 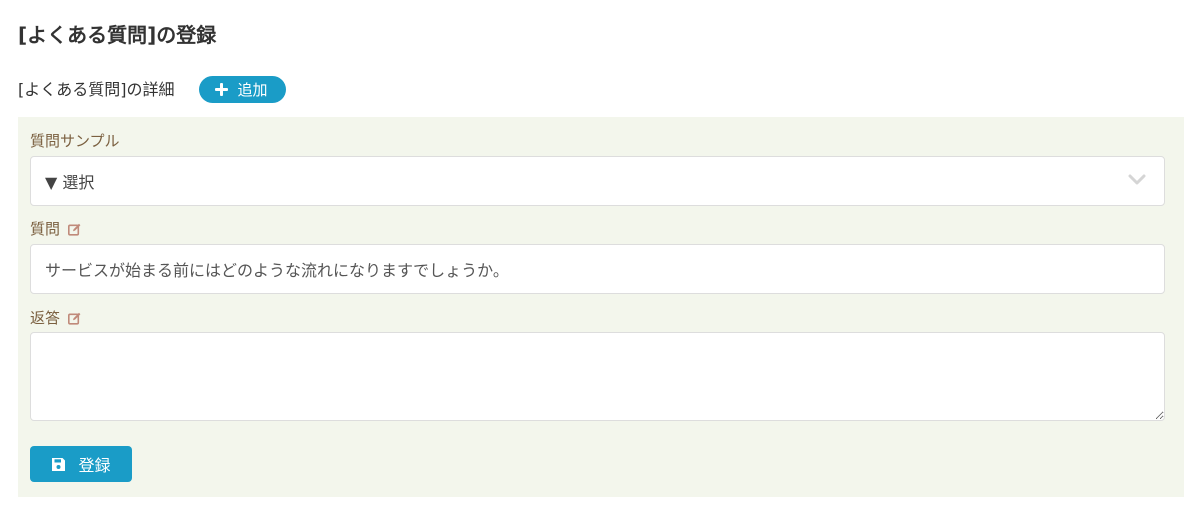 What do you see at coordinates (96, 89) in the screenshot?
I see `section-title: [よくある質問]の詳細` at bounding box center [96, 89].